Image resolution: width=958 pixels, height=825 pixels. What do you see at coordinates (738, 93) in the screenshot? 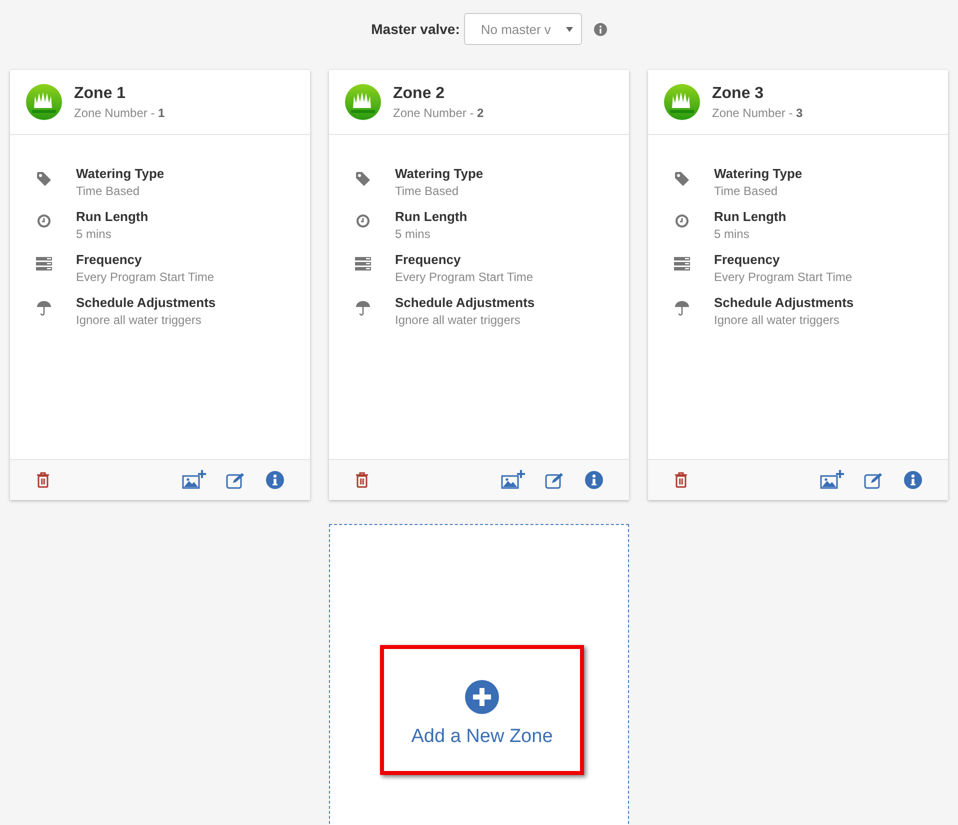
I see `zone-title: Zone 3` at bounding box center [738, 93].